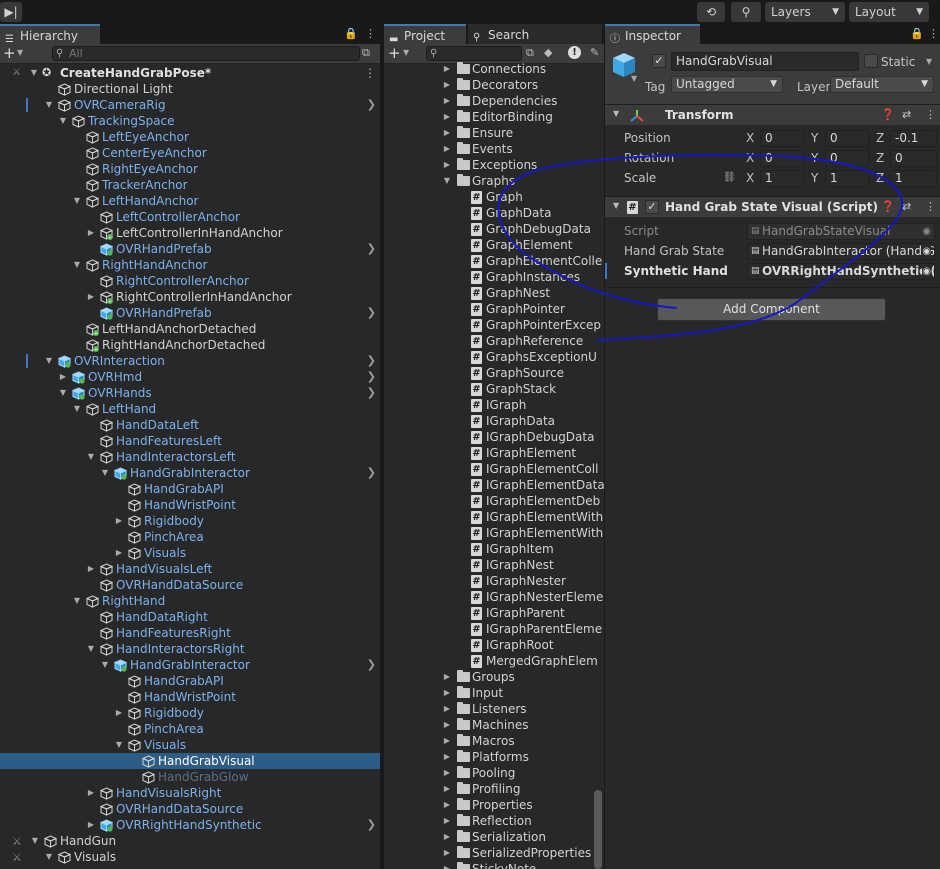 The height and width of the screenshot is (869, 940). I want to click on project-script-item: # GraphsExceptionU, so click(490, 357).